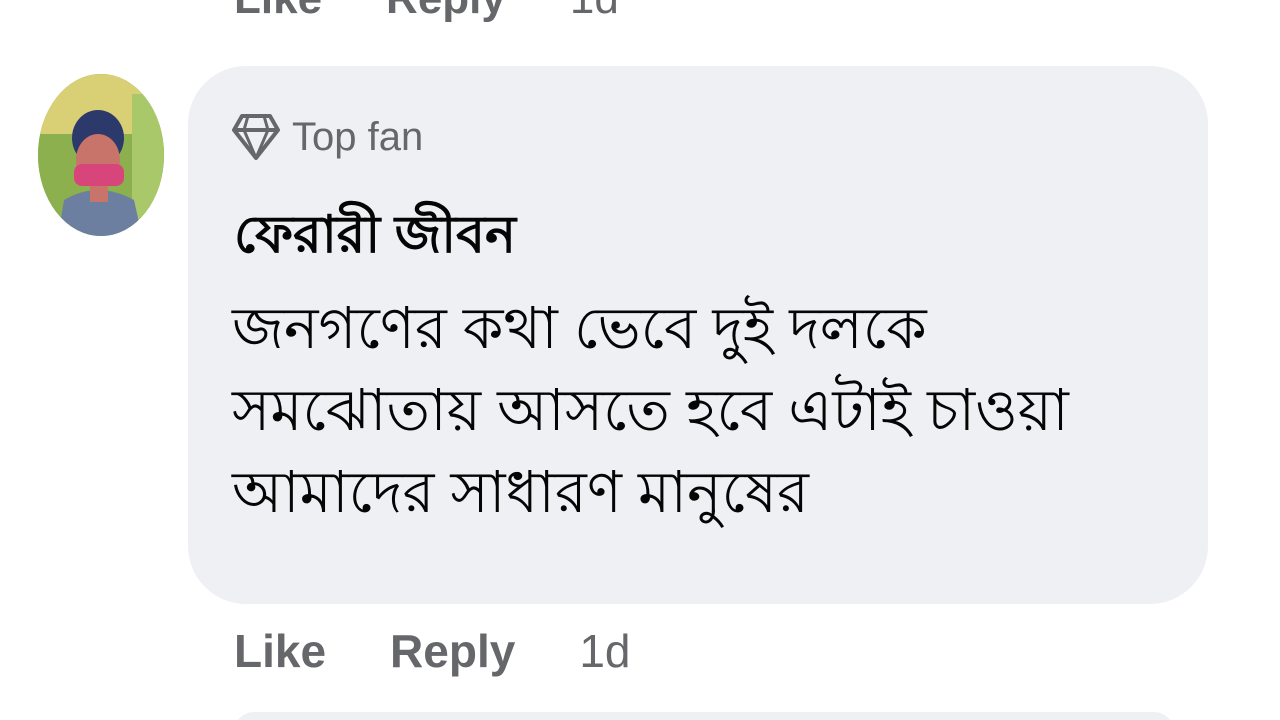 Image resolution: width=1280 pixels, height=720 pixels. I want to click on previous-reply-link: Reply, so click(446, 12).